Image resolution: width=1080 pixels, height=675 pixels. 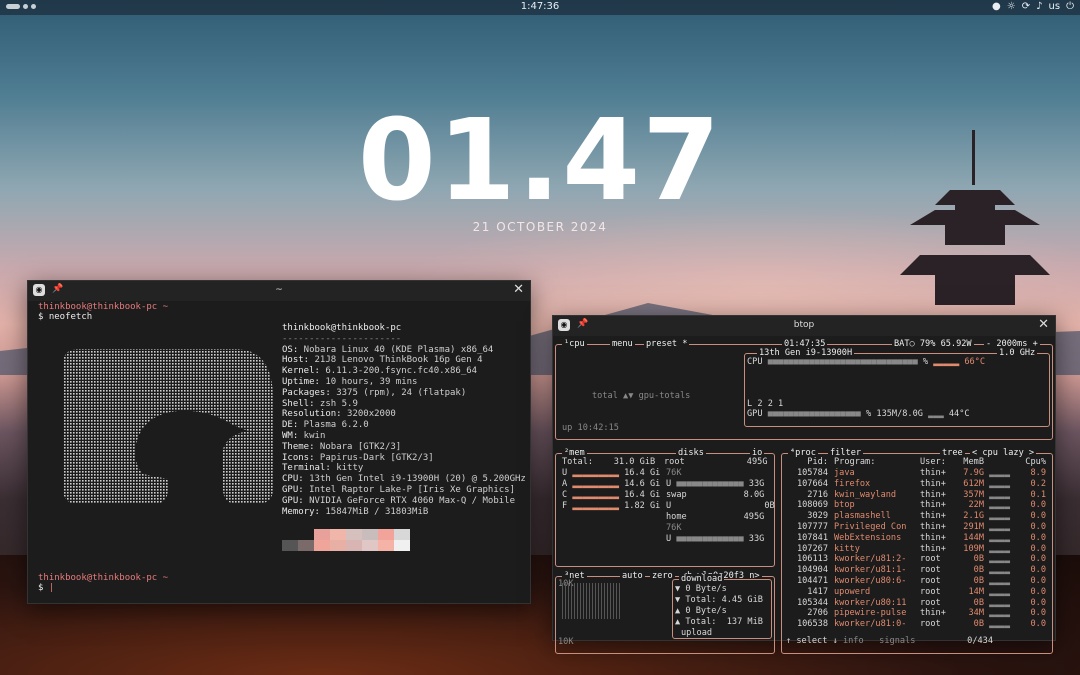 What do you see at coordinates (1026, 6) in the screenshot?
I see `update-icon: ⟳` at bounding box center [1026, 6].